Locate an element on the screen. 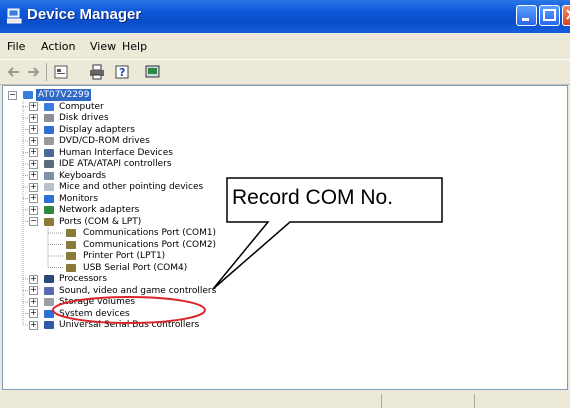 This screenshot has height=408, width=570. callout-text: Record COM No. is located at coordinates (313, 197).